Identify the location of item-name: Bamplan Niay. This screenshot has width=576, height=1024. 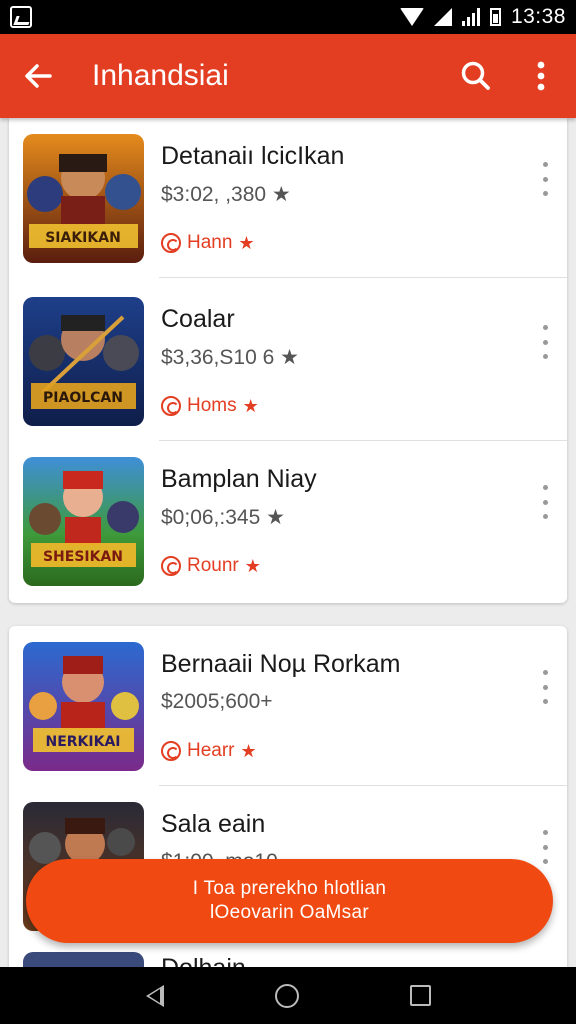
(239, 479).